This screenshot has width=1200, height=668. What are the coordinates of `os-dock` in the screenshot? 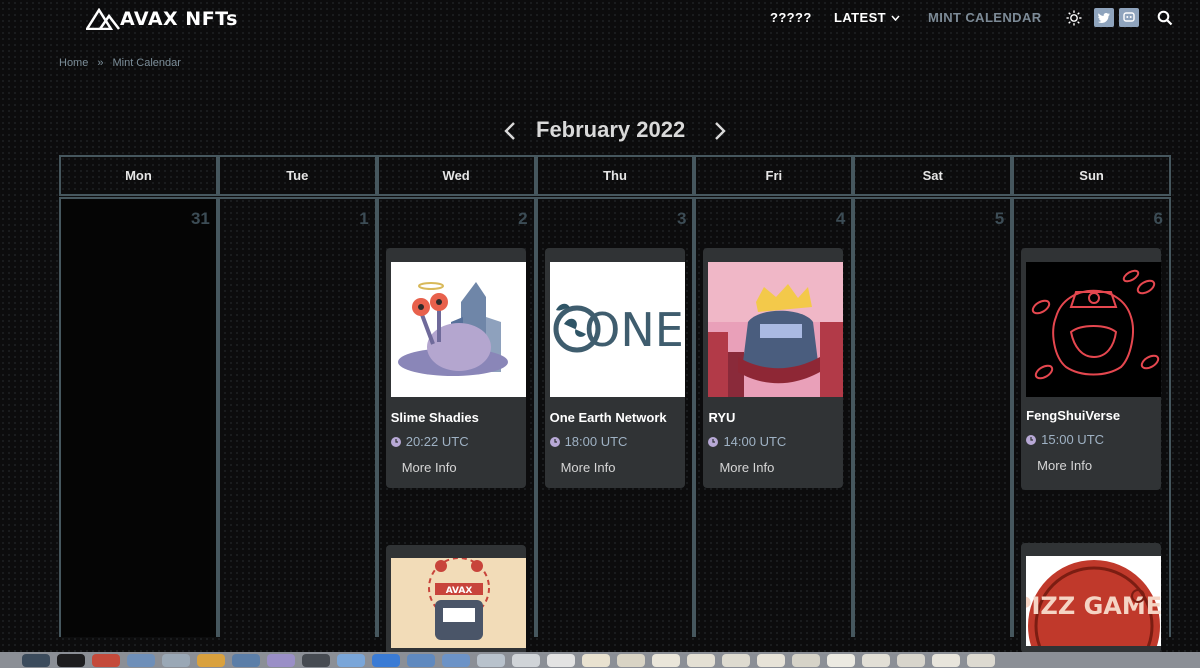 It's located at (600, 660).